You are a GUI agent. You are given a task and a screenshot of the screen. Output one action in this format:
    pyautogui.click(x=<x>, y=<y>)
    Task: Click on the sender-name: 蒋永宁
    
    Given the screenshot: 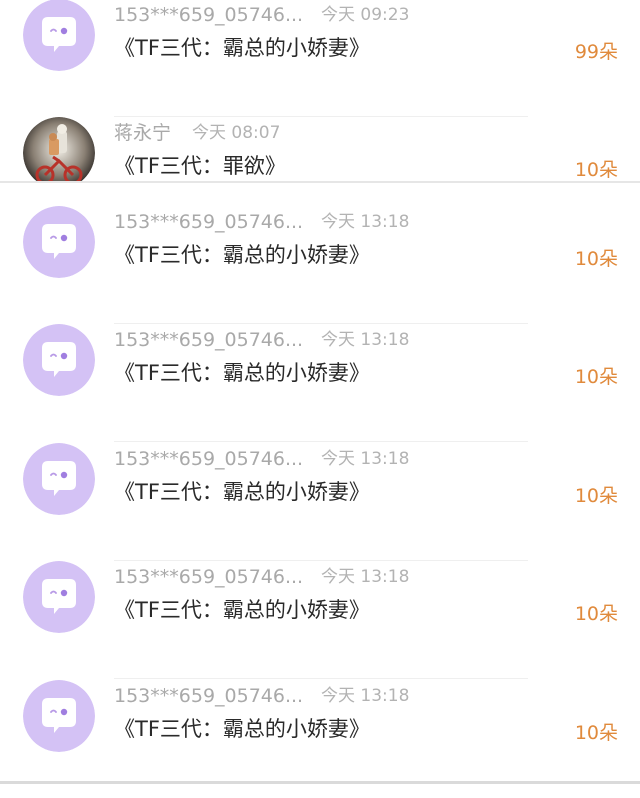 What is the action you would take?
    pyautogui.click(x=143, y=133)
    